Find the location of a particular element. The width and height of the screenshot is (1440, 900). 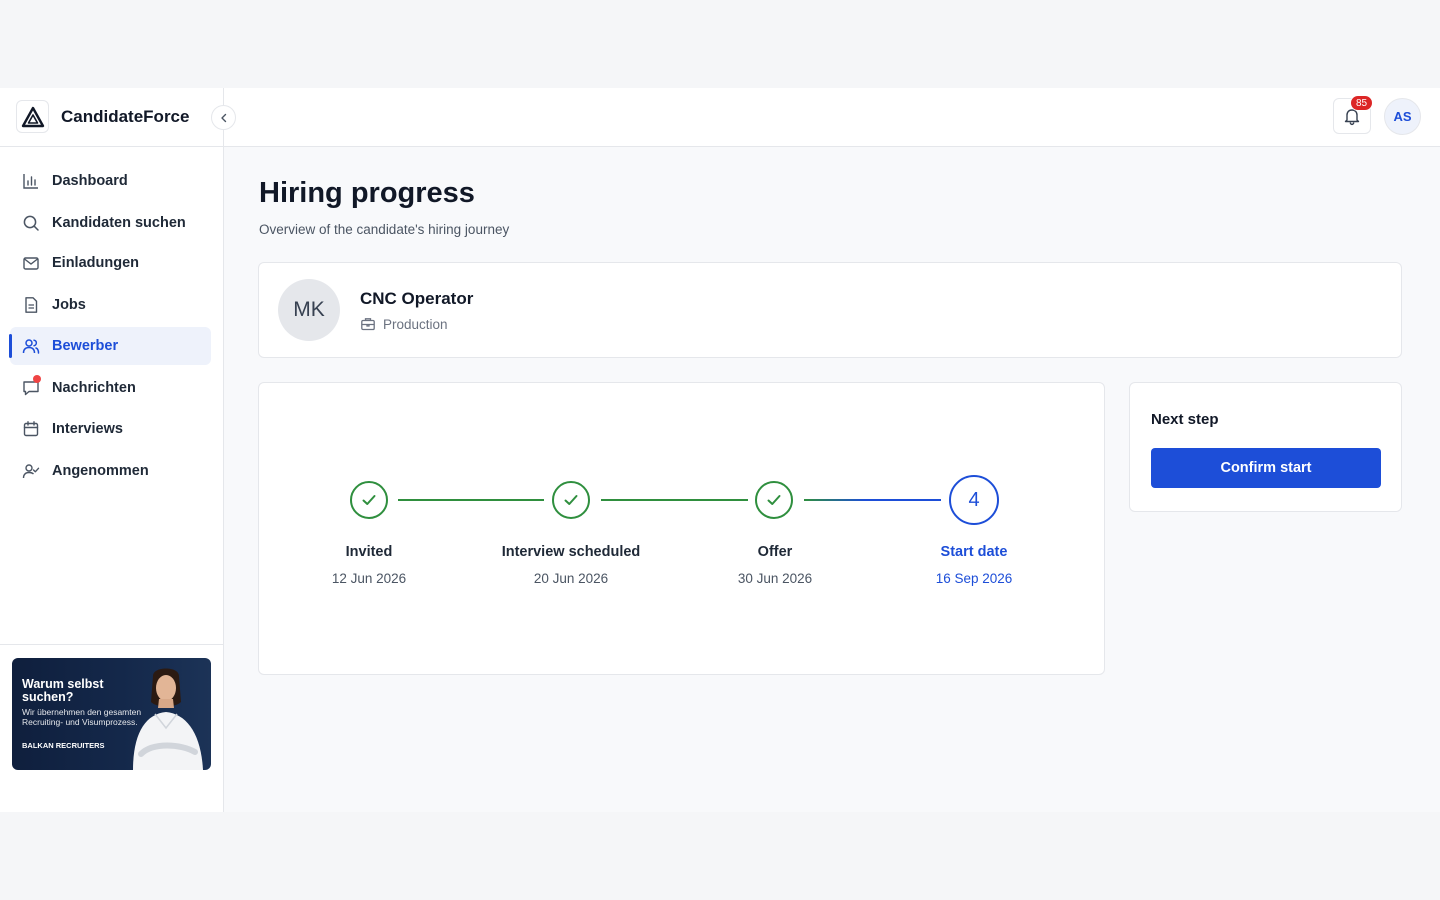

briefcase-icon is located at coordinates (368, 324).